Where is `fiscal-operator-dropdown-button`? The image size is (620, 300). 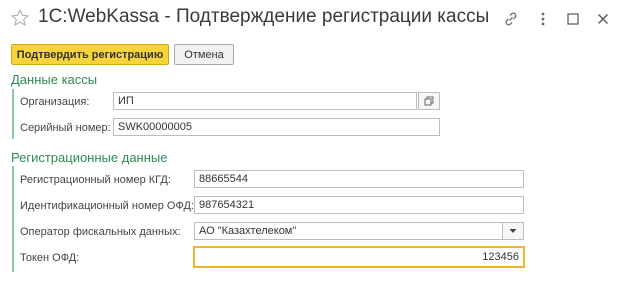
fiscal-operator-dropdown-button is located at coordinates (513, 231).